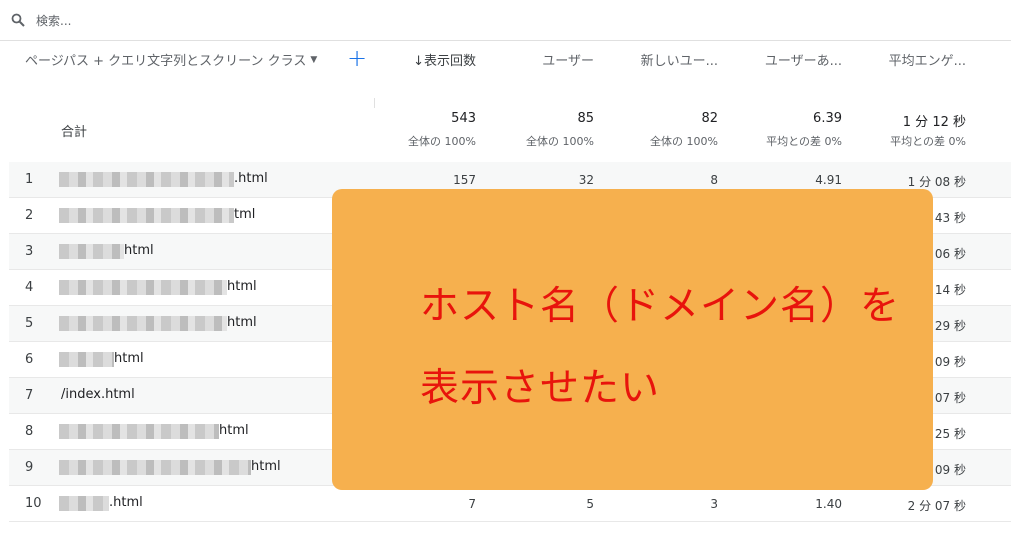 Image resolution: width=1011 pixels, height=545 pixels. Describe the element at coordinates (510, 504) in the screenshot. I see `table-row: 10 .html 7 5 3 1.40 2 分 07 秒` at that location.